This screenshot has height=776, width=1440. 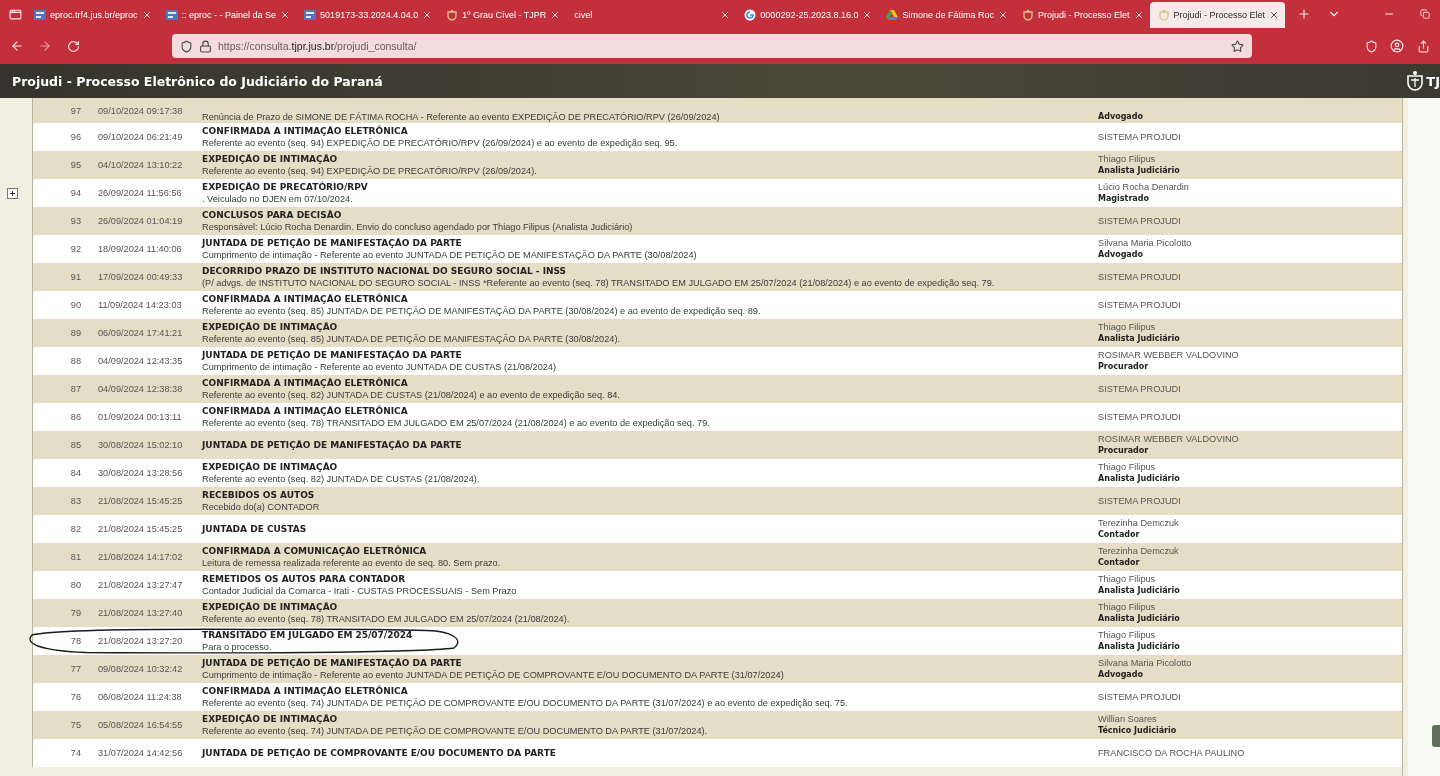 What do you see at coordinates (75, 221) in the screenshot?
I see `sequence-number: 93` at bounding box center [75, 221].